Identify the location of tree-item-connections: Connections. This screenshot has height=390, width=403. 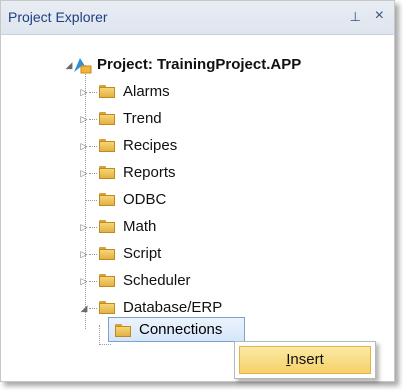
(176, 329).